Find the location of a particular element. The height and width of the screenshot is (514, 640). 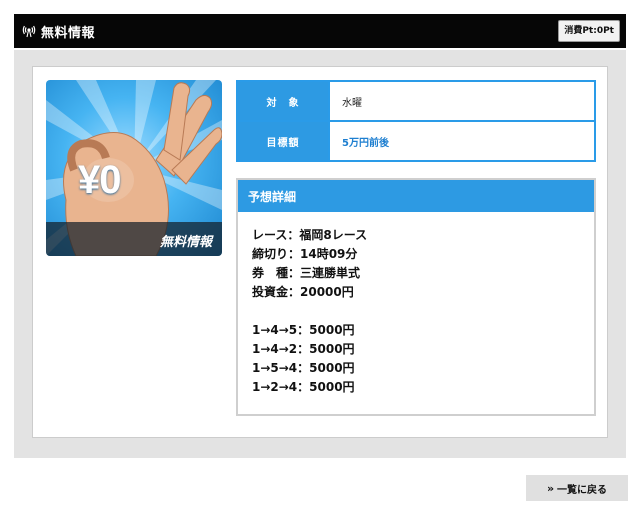

race-line: レース：福岡8レース is located at coordinates (310, 235).